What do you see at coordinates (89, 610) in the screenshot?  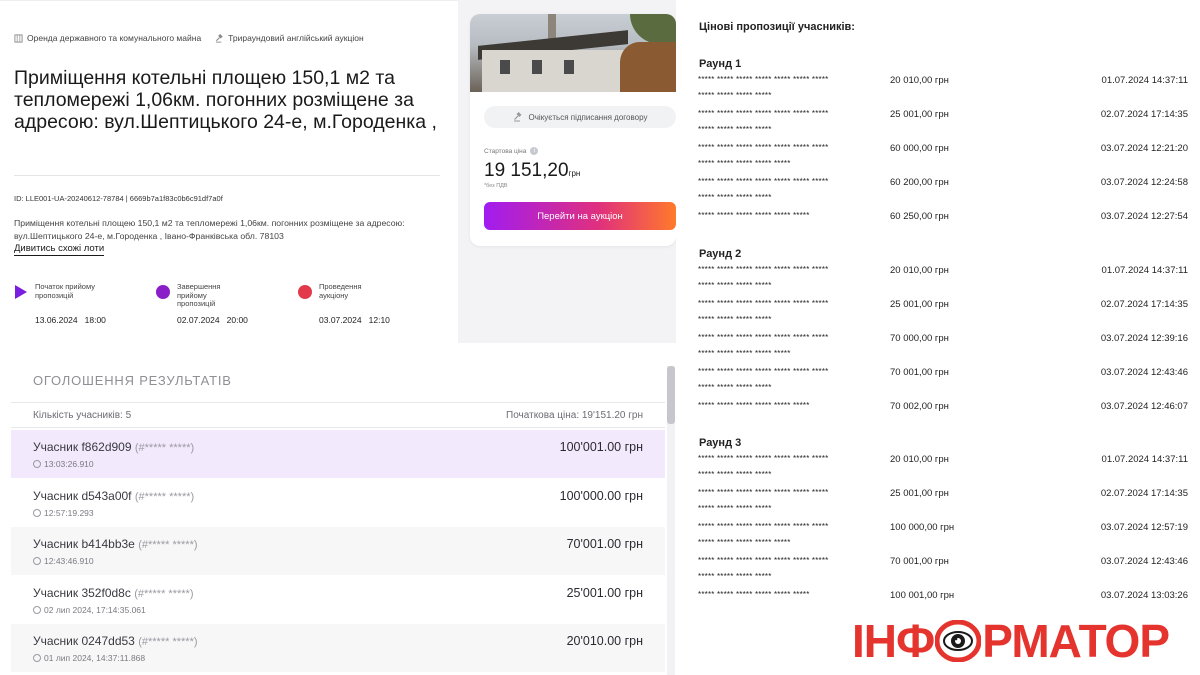 I see `bid-time: 02 лип 2024, 17:14:35.061` at bounding box center [89, 610].